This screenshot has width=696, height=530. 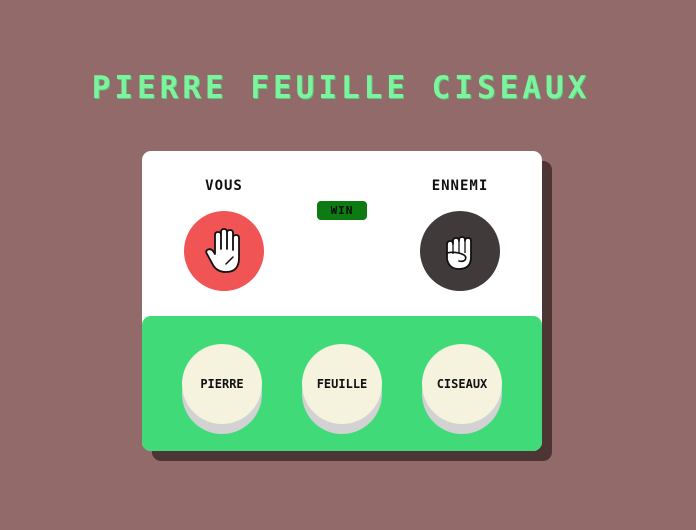 What do you see at coordinates (462, 384) in the screenshot?
I see `ciseaux-button: CISEAUX` at bounding box center [462, 384].